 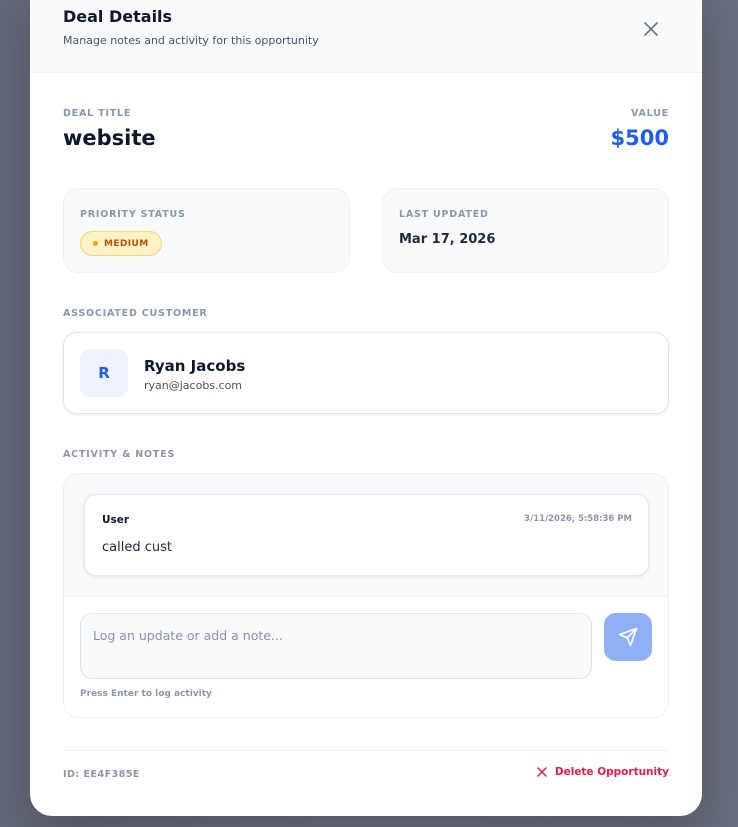 What do you see at coordinates (126, 243) in the screenshot?
I see `priority-badge-text: MEDIUM` at bounding box center [126, 243].